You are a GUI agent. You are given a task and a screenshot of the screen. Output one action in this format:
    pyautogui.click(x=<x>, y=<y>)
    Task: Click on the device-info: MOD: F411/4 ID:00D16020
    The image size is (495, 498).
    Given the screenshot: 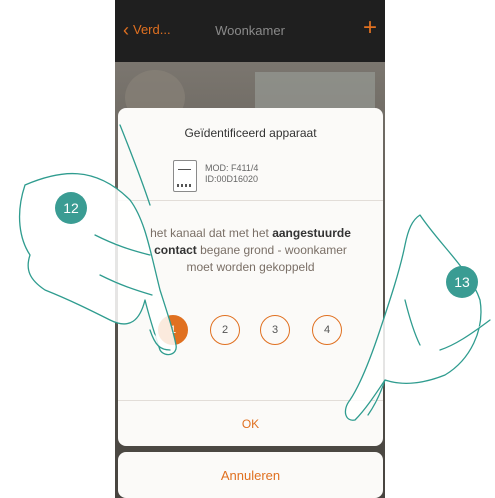 What is the action you would take?
    pyautogui.click(x=231, y=174)
    